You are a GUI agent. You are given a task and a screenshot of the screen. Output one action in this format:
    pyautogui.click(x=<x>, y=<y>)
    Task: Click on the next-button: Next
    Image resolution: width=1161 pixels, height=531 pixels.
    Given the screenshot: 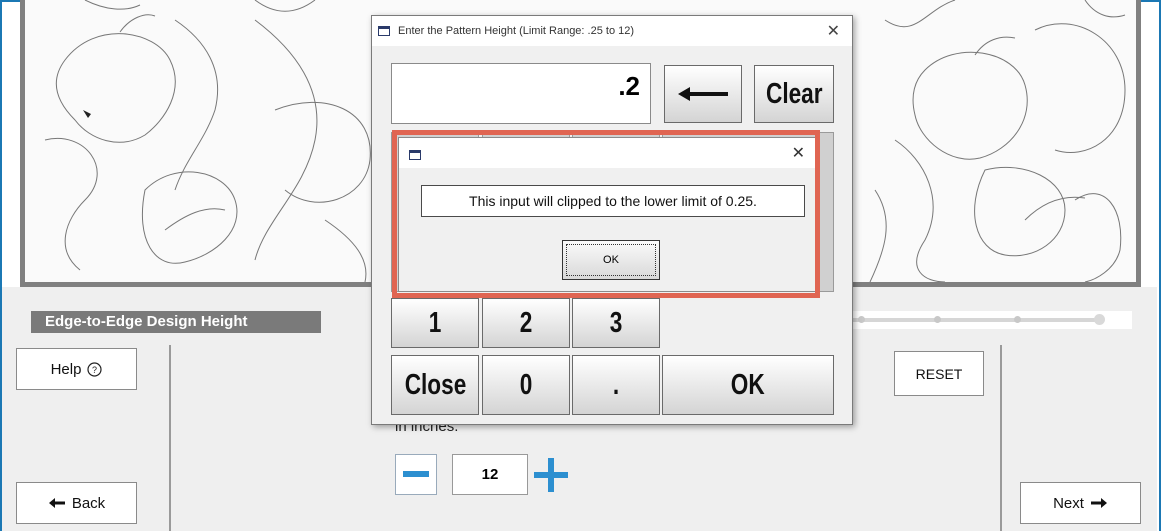 What is the action you would take?
    pyautogui.click(x=1080, y=503)
    